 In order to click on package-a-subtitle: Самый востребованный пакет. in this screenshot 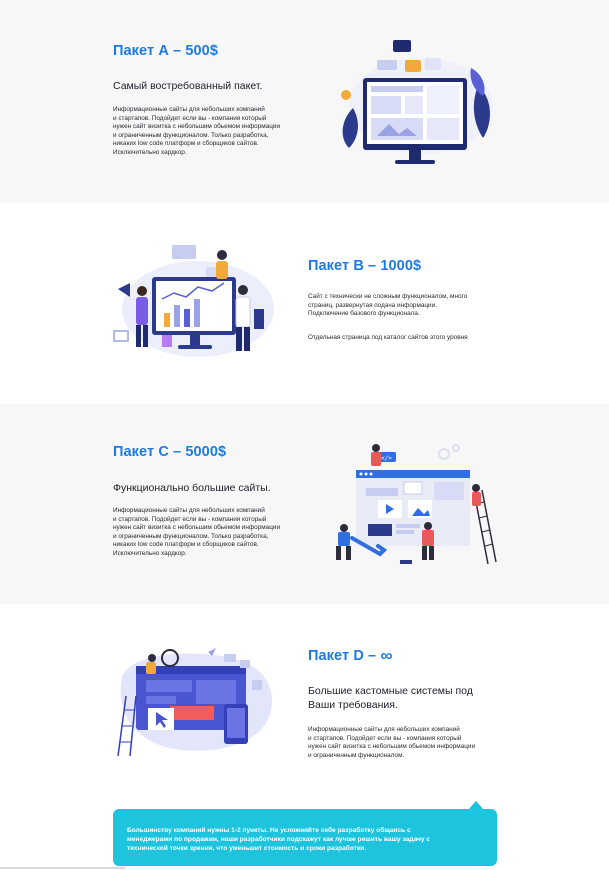, I will do `click(188, 86)`.